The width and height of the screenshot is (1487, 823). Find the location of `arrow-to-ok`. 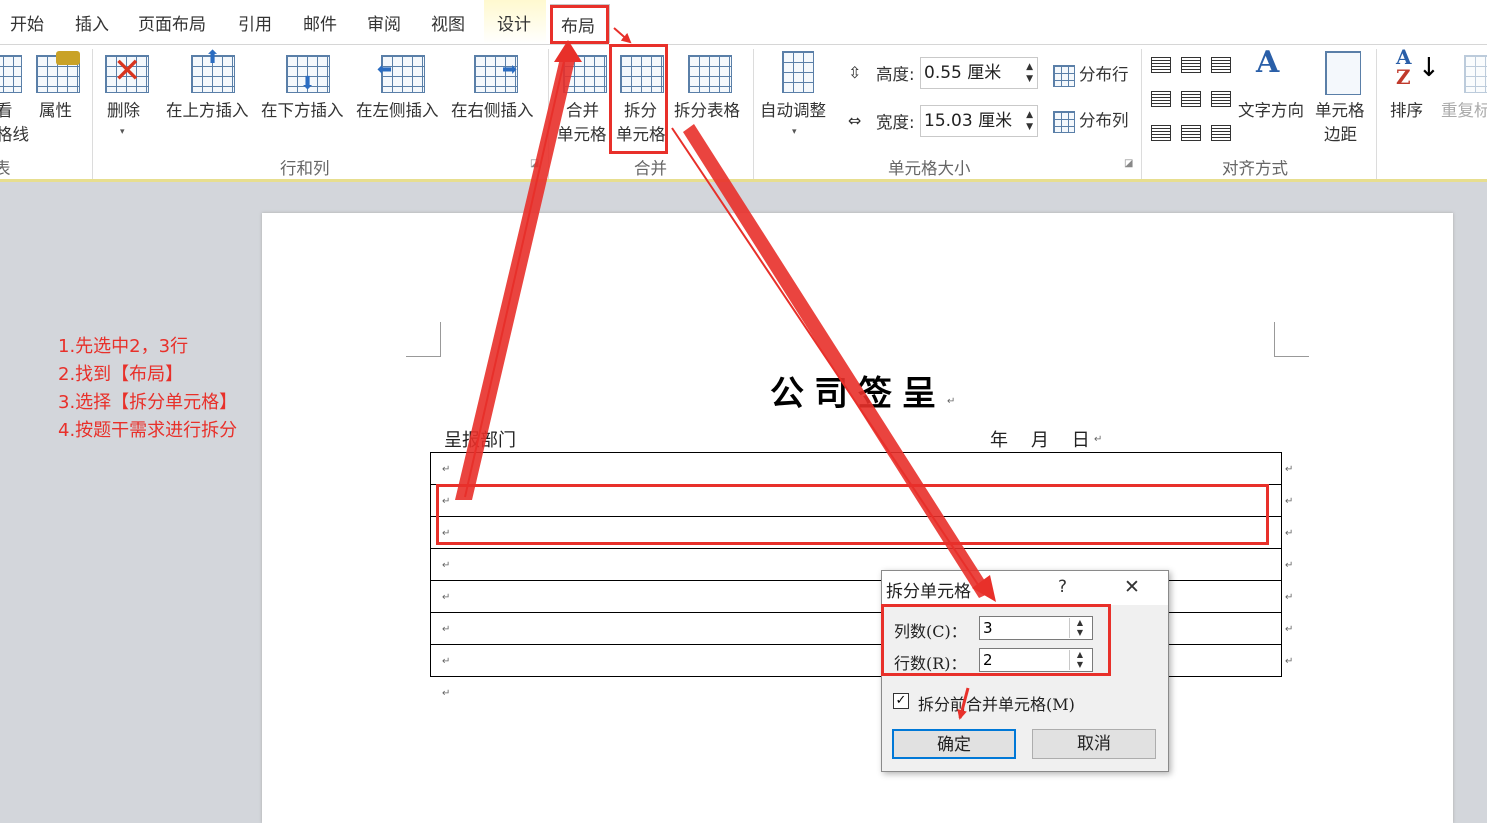

arrow-to-ok is located at coordinates (963, 703).